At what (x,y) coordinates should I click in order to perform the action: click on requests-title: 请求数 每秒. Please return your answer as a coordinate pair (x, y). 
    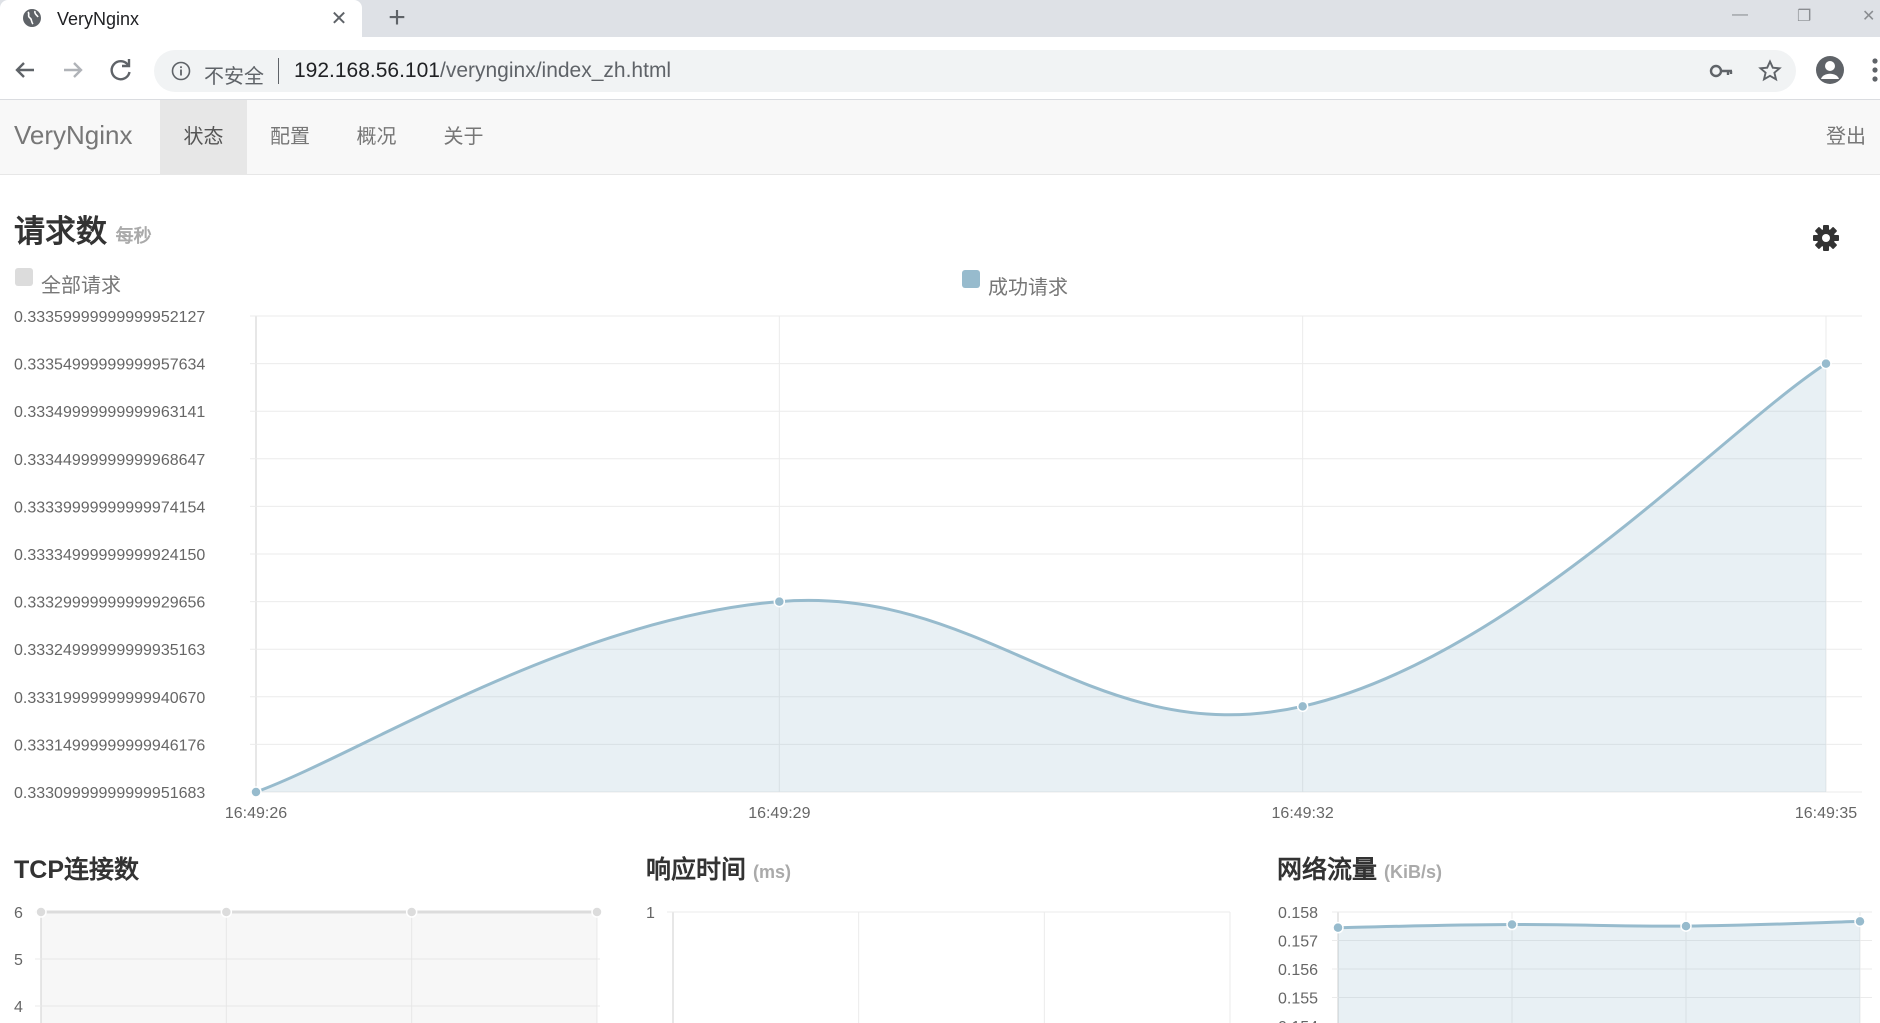
    Looking at the image, I should click on (83, 228).